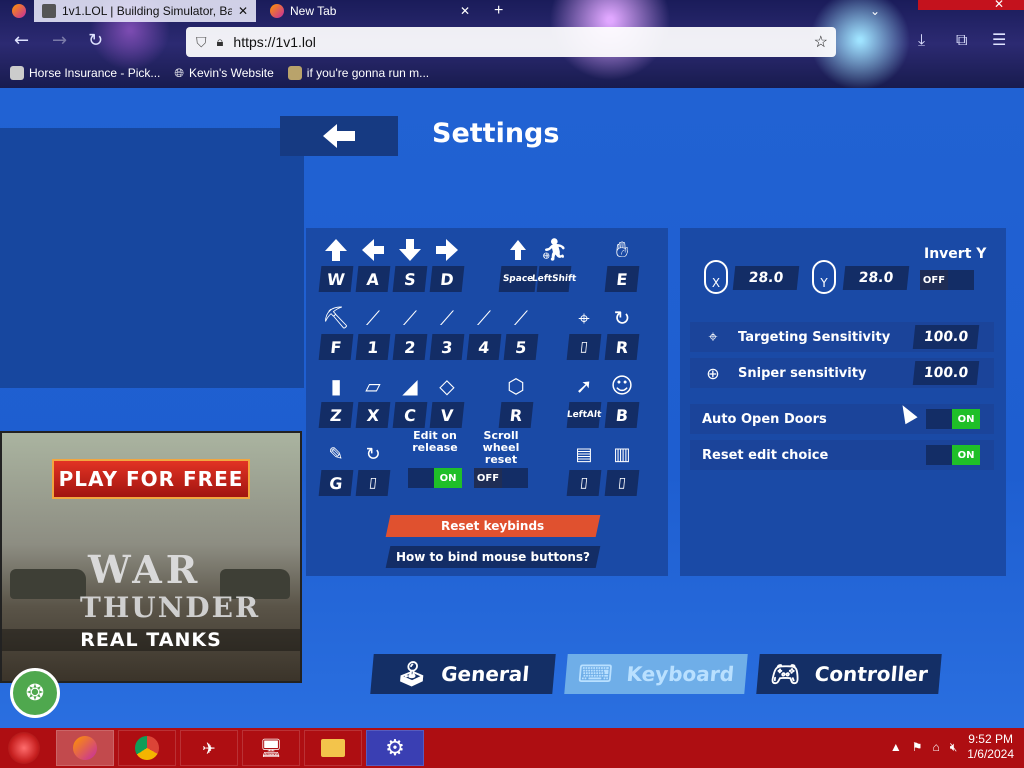 Image resolution: width=1024 pixels, height=768 pixels. I want to click on key-v: V, so click(447, 415).